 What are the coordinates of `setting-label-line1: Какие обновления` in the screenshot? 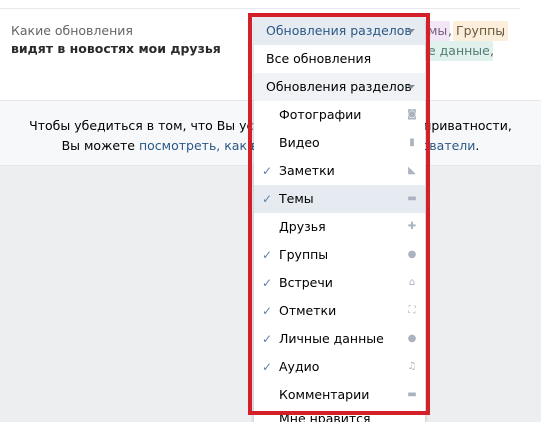 It's located at (72, 30).